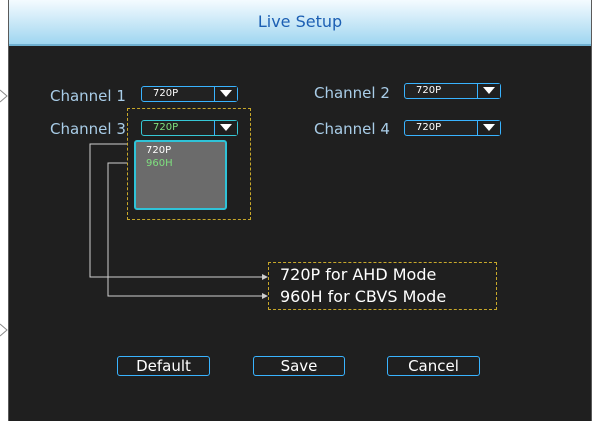  Describe the element at coordinates (363, 296) in the screenshot. I see `annotation-line-cbvs: 960H for CBVS Mode` at that location.